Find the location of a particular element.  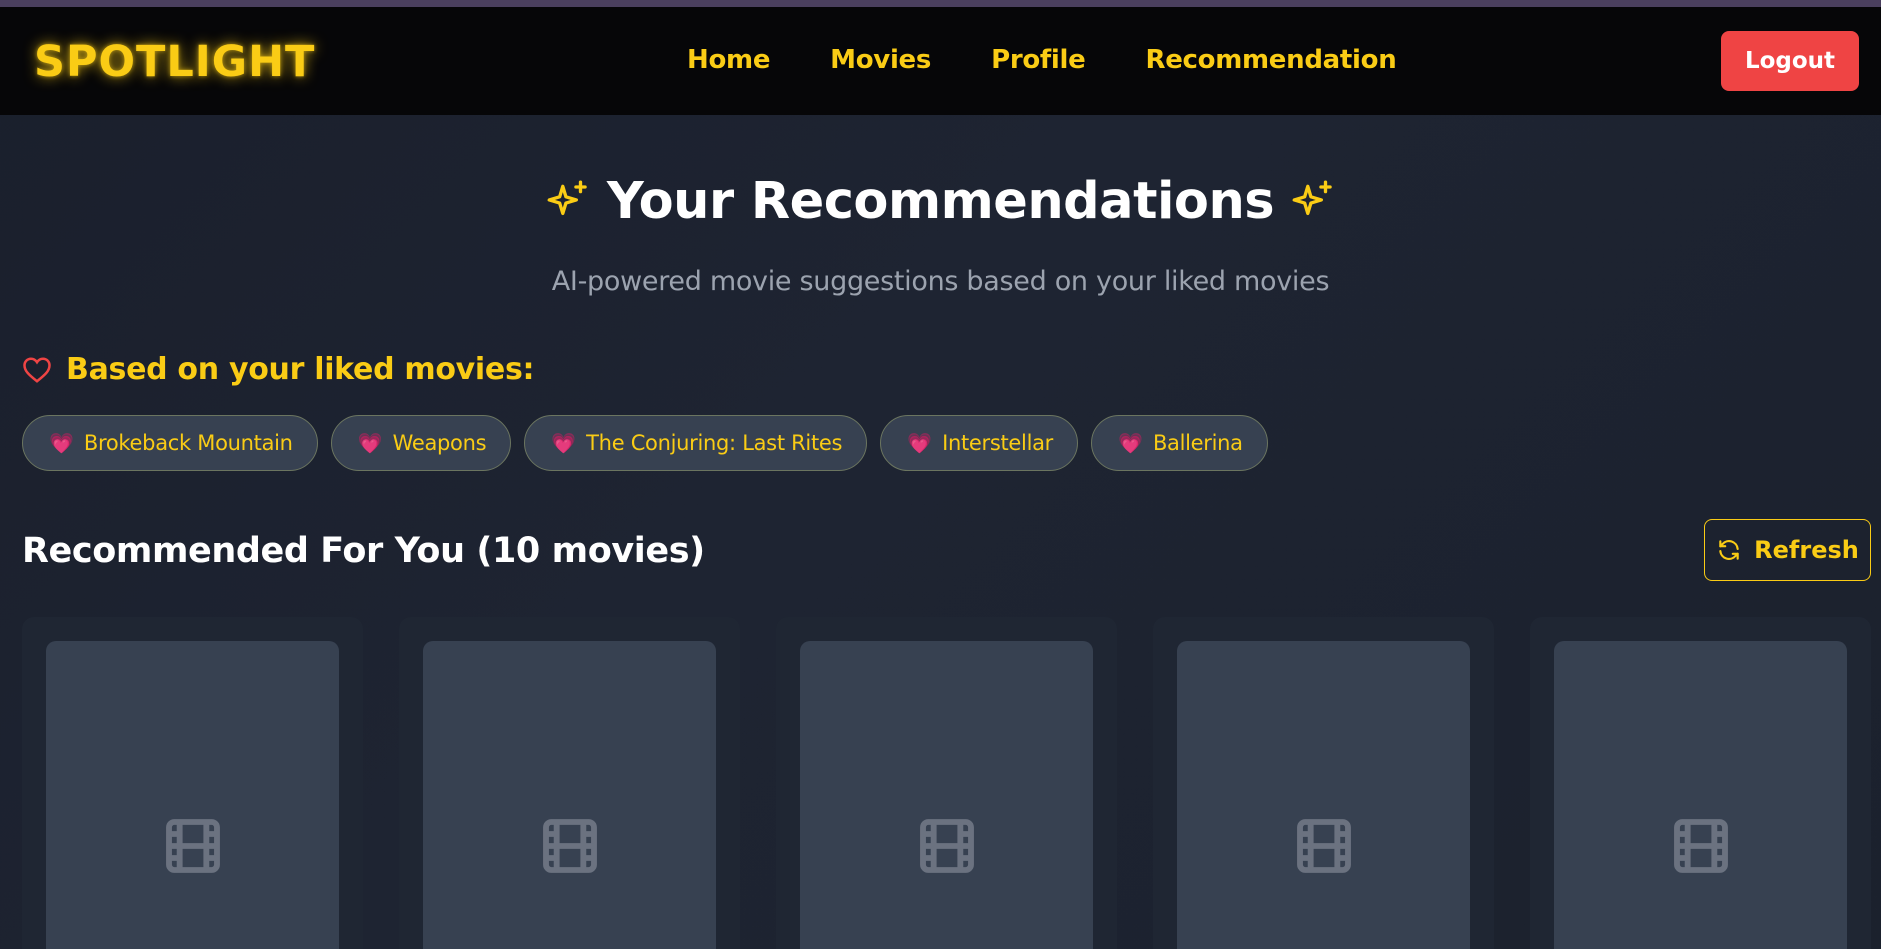

nav-link-movies: Movies is located at coordinates (880, 60).